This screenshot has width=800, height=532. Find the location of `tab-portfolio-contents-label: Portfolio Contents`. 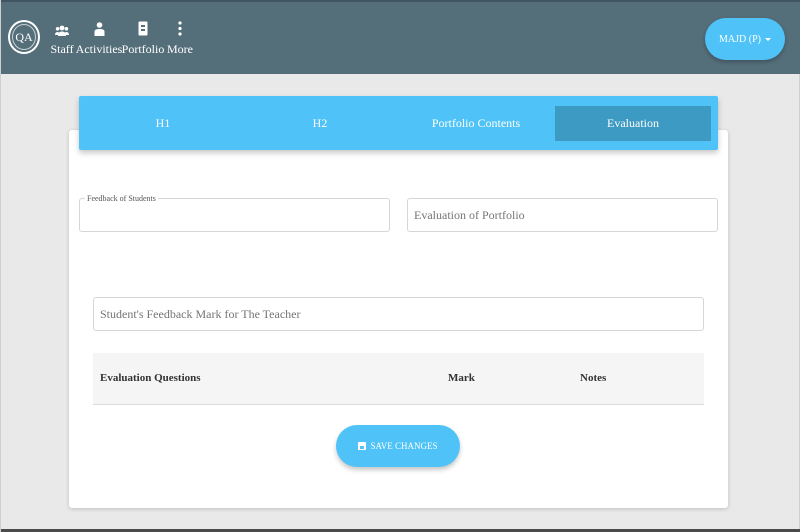

tab-portfolio-contents-label: Portfolio Contents is located at coordinates (476, 123).